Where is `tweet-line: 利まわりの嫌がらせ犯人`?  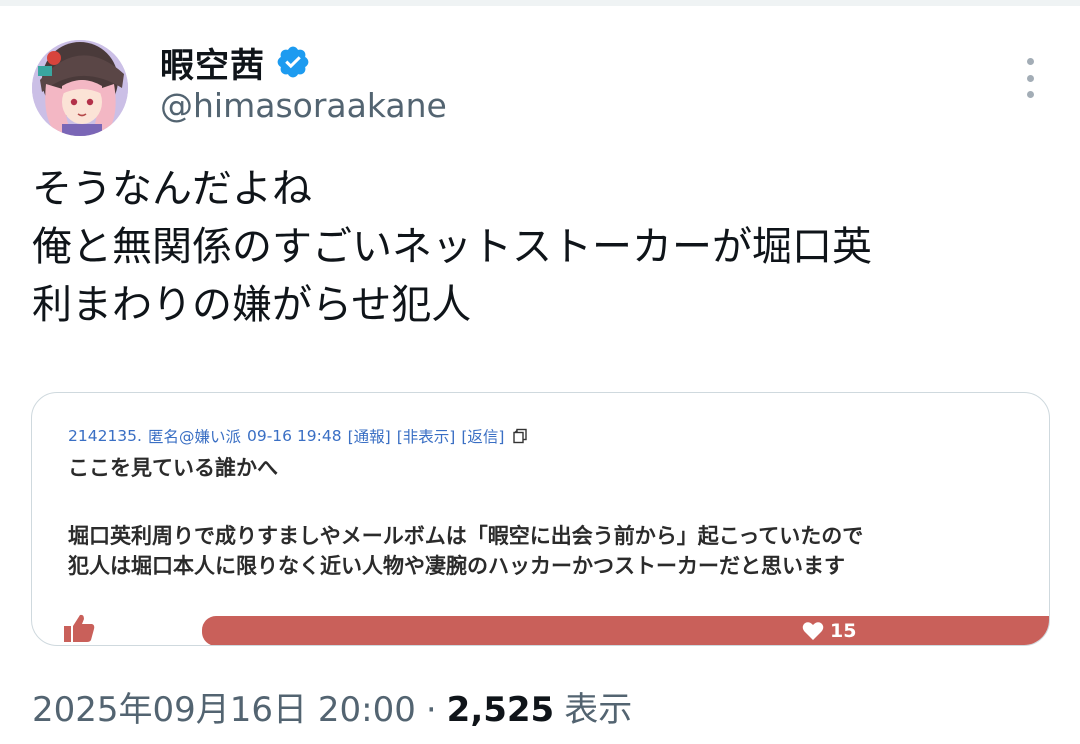
tweet-line: 利まわりの嫌がらせ犯人 is located at coordinates (252, 305).